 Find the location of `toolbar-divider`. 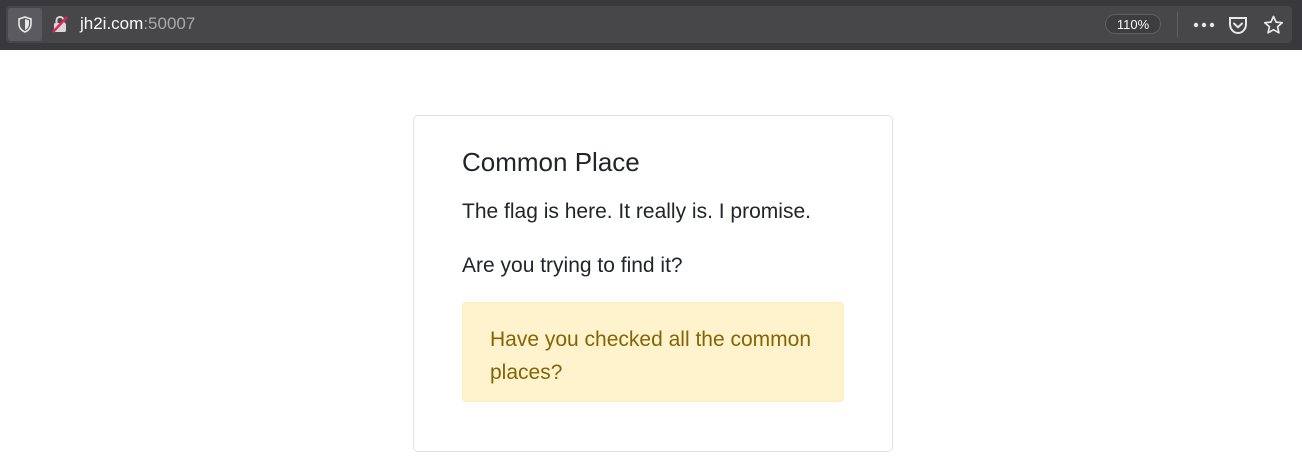

toolbar-divider is located at coordinates (1177, 24).